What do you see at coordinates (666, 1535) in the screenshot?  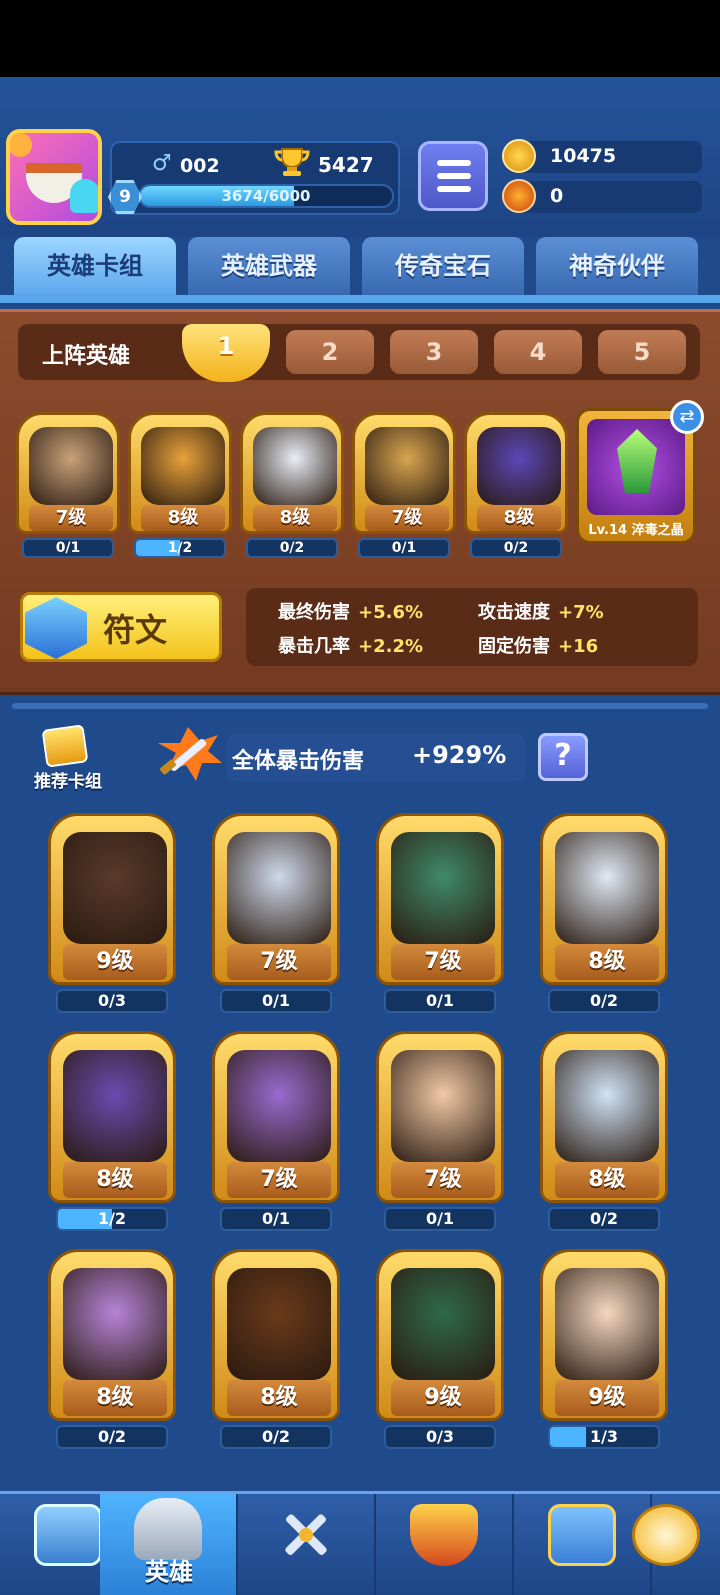 I see `compass-icon` at bounding box center [666, 1535].